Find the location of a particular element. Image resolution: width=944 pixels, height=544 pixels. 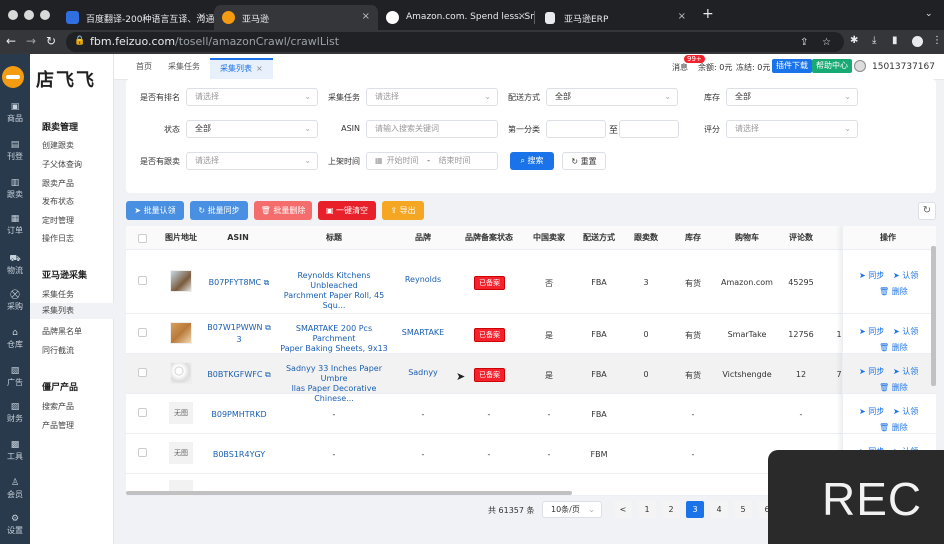

rail-item-settings: ⚙ 设置 is located at coordinates (15, 525).